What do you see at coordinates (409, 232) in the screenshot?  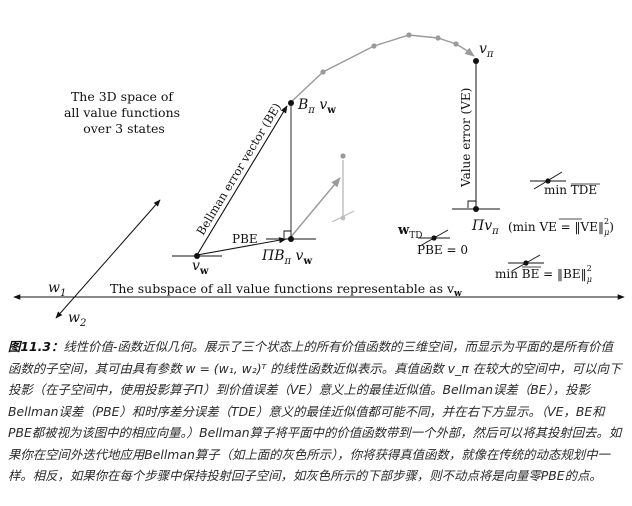 I see `w-td-label: wTD` at bounding box center [409, 232].